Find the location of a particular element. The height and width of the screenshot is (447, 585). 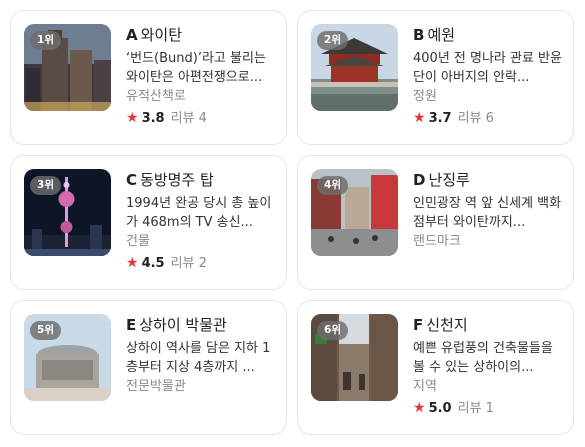

rating-score: 3.8 is located at coordinates (153, 118).